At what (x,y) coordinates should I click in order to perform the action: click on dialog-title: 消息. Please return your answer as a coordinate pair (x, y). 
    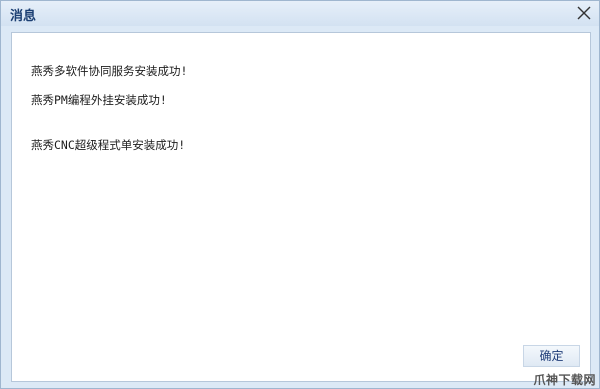
    Looking at the image, I should click on (23, 16).